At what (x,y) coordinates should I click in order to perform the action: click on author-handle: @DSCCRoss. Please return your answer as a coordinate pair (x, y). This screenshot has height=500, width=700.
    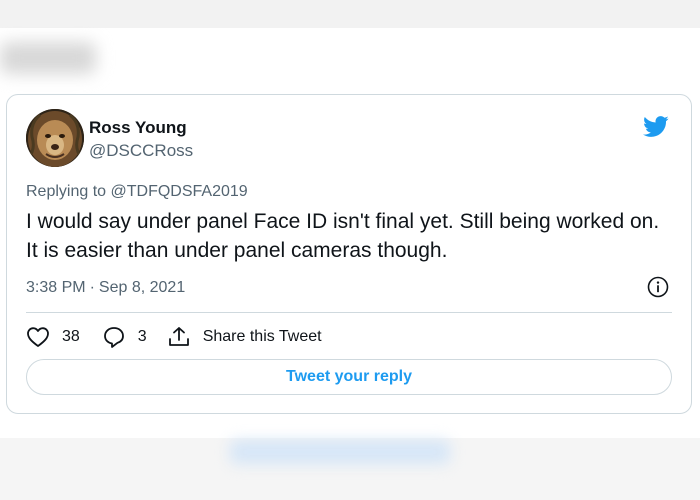
    Looking at the image, I should click on (141, 151).